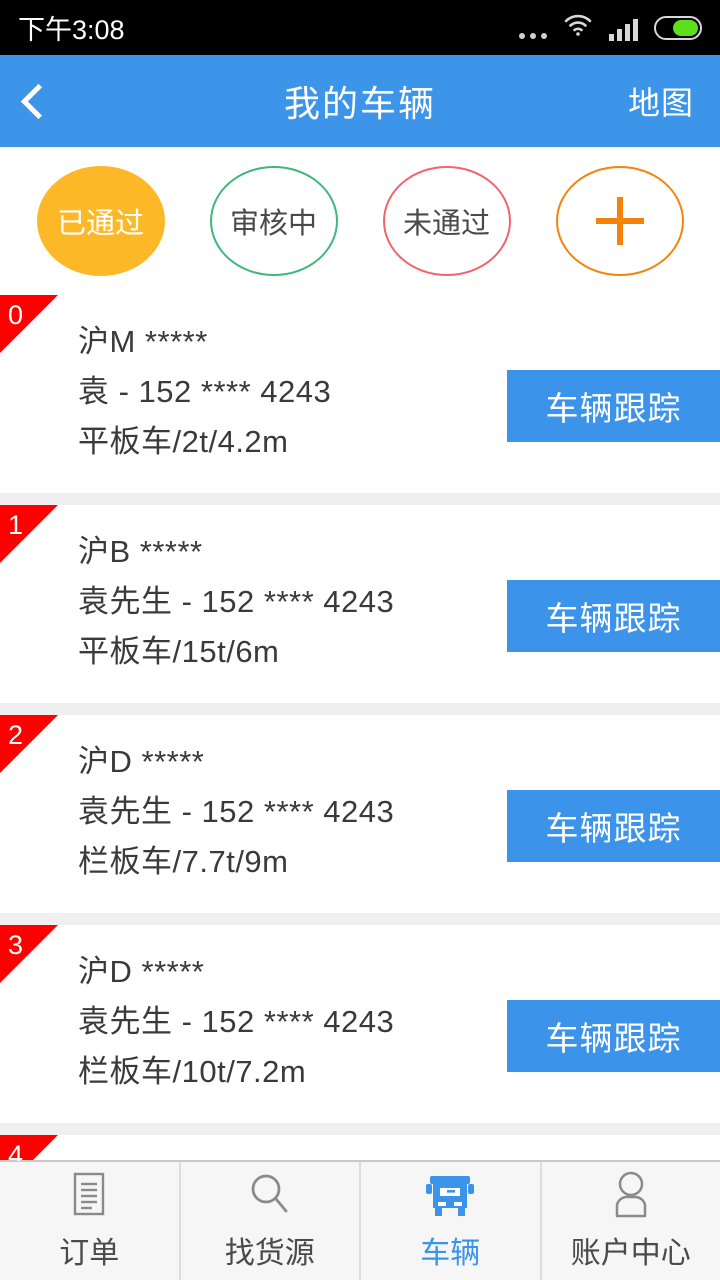  What do you see at coordinates (273, 224) in the screenshot?
I see `filter-reviewing-label: 审核中` at bounding box center [273, 224].